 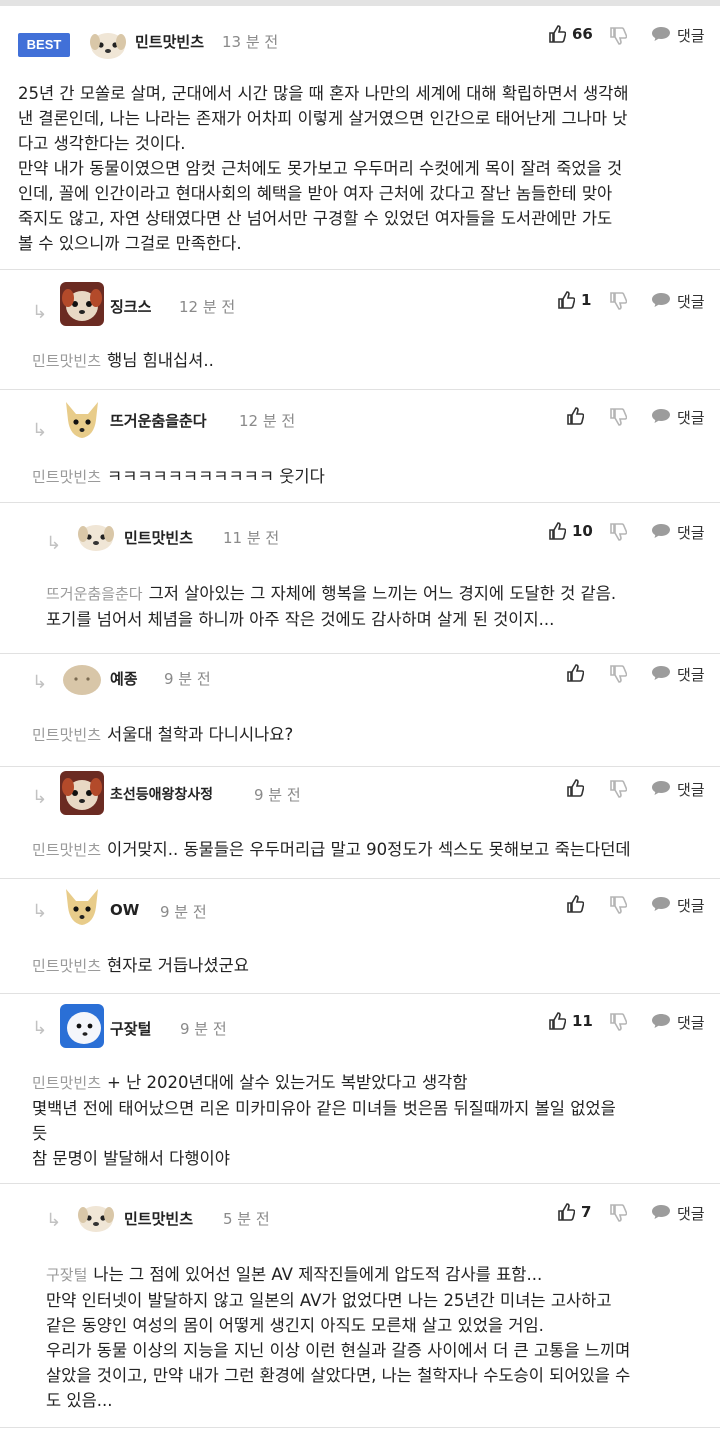 I want to click on author-nickname: 뜨거운춤을춘다, so click(x=158, y=420).